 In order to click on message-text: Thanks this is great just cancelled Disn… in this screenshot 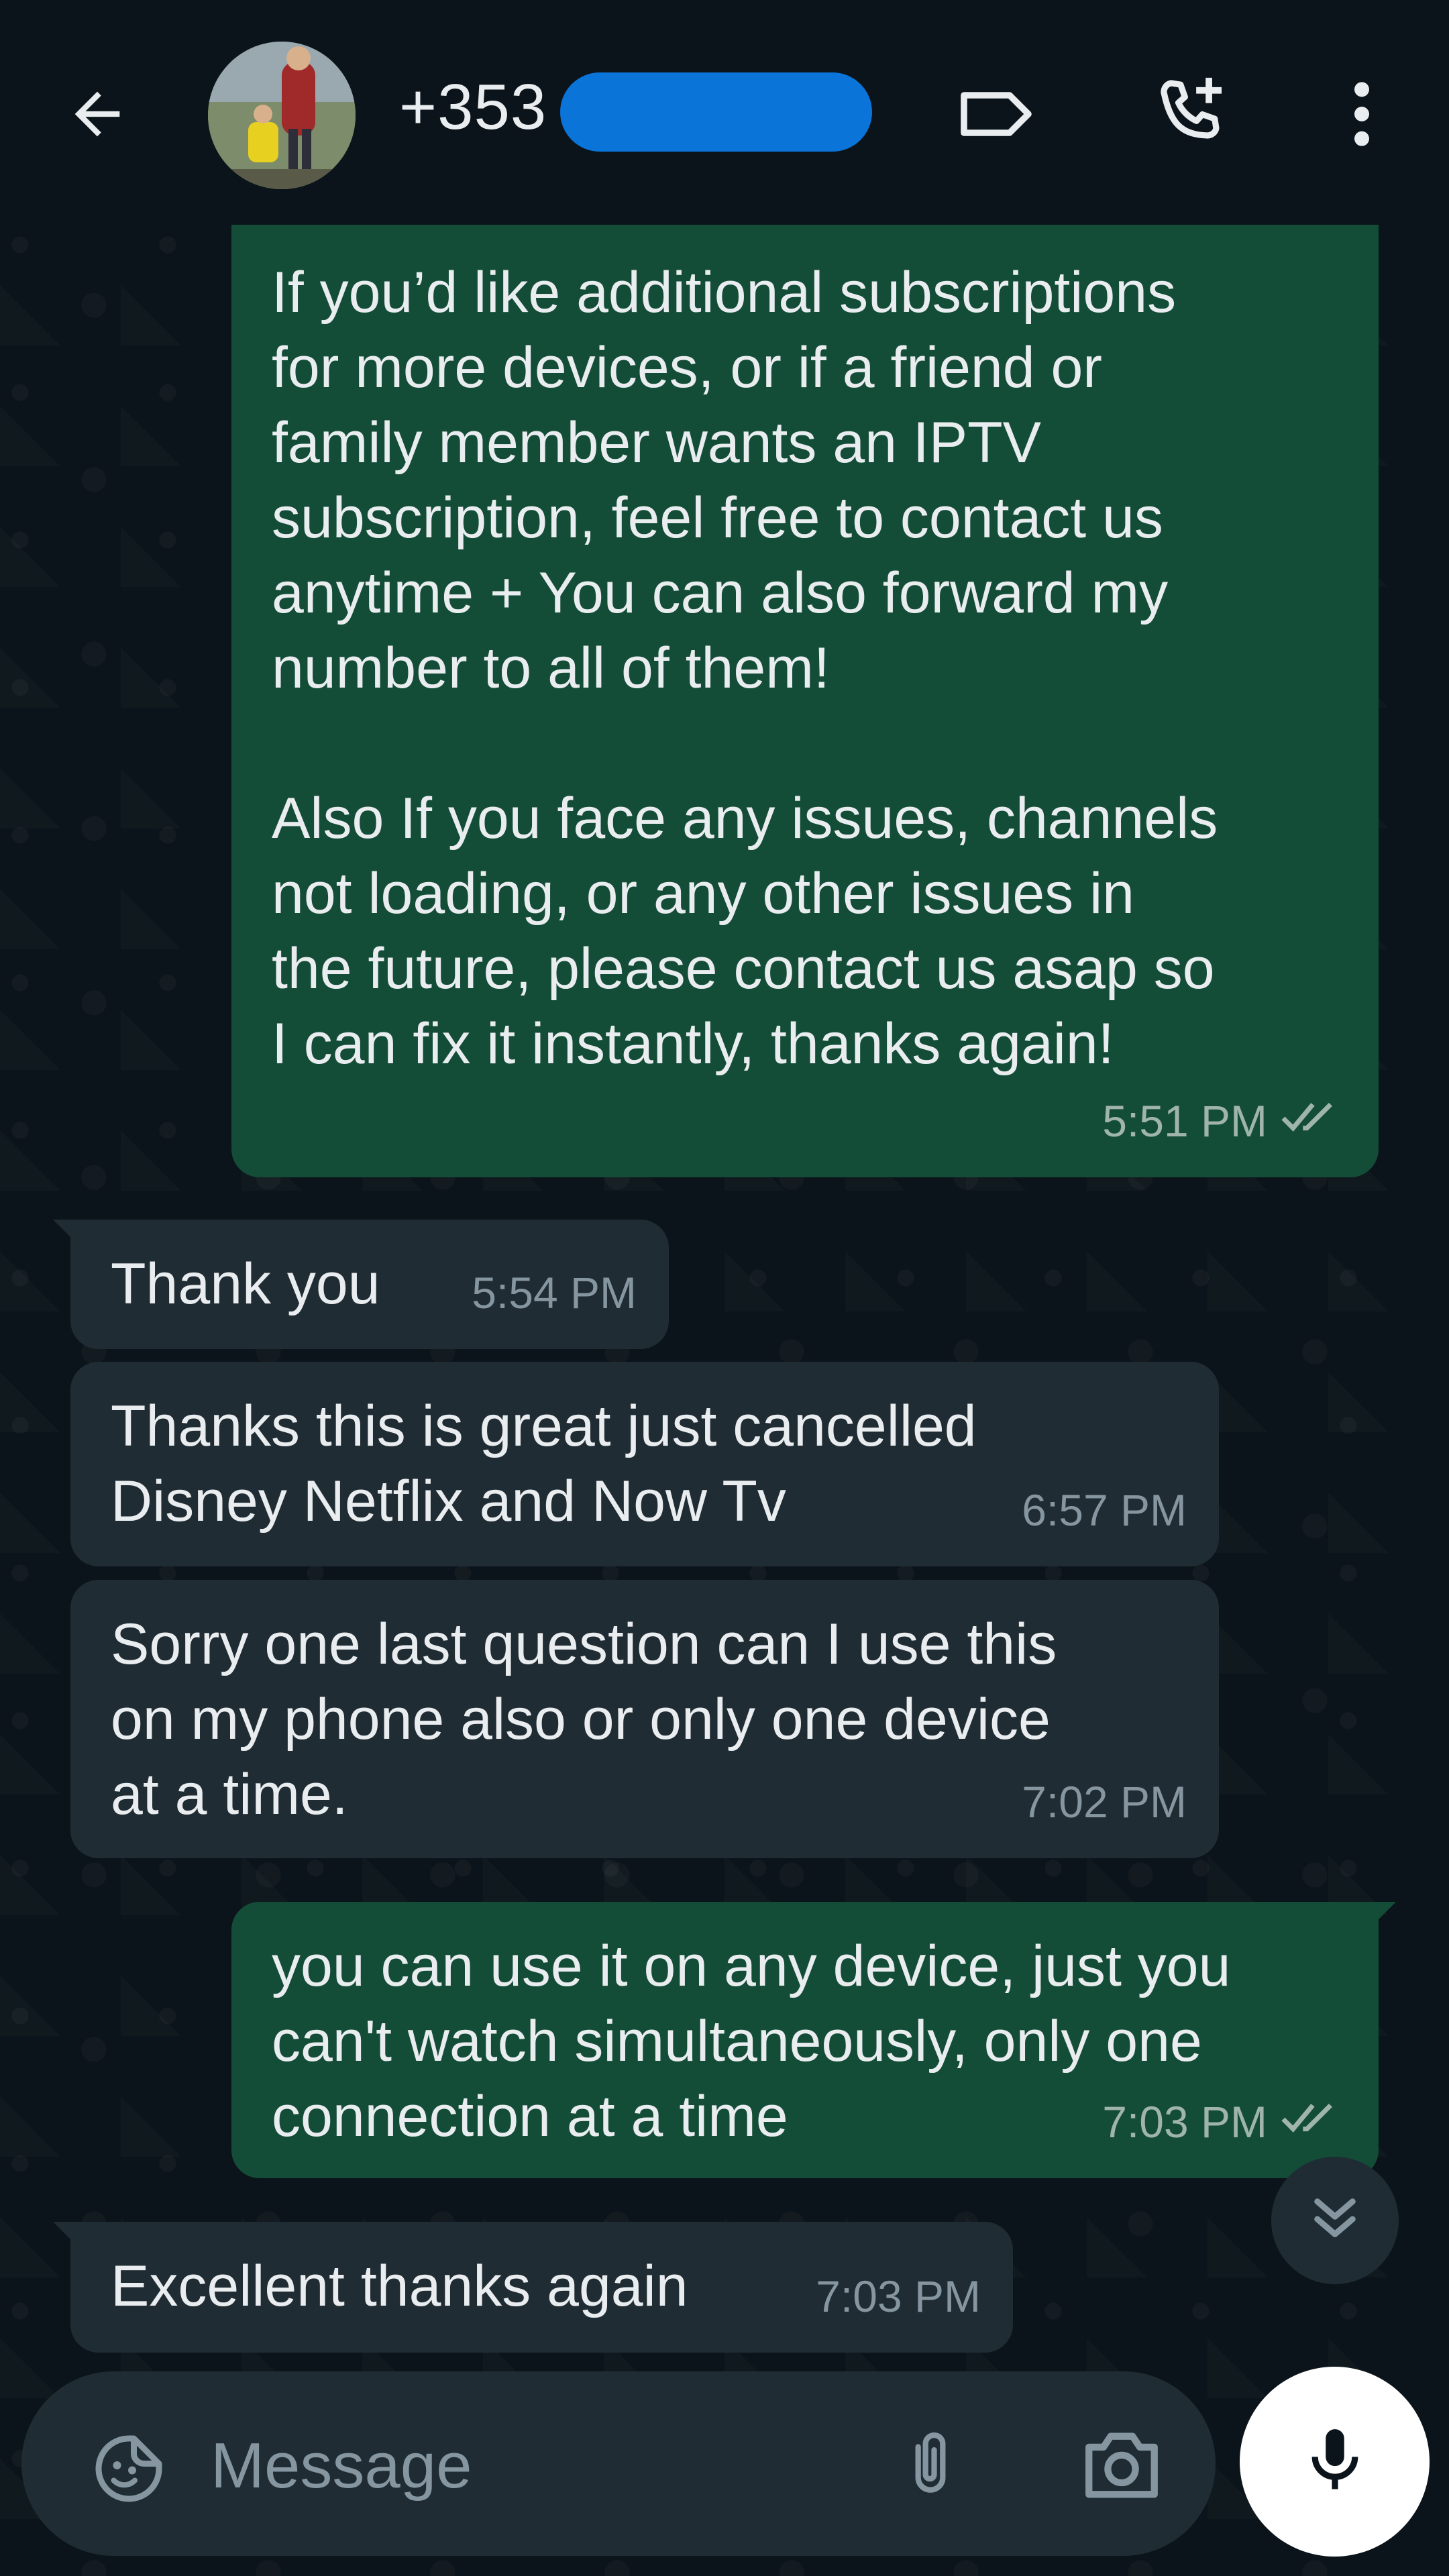, I will do `click(544, 1464)`.